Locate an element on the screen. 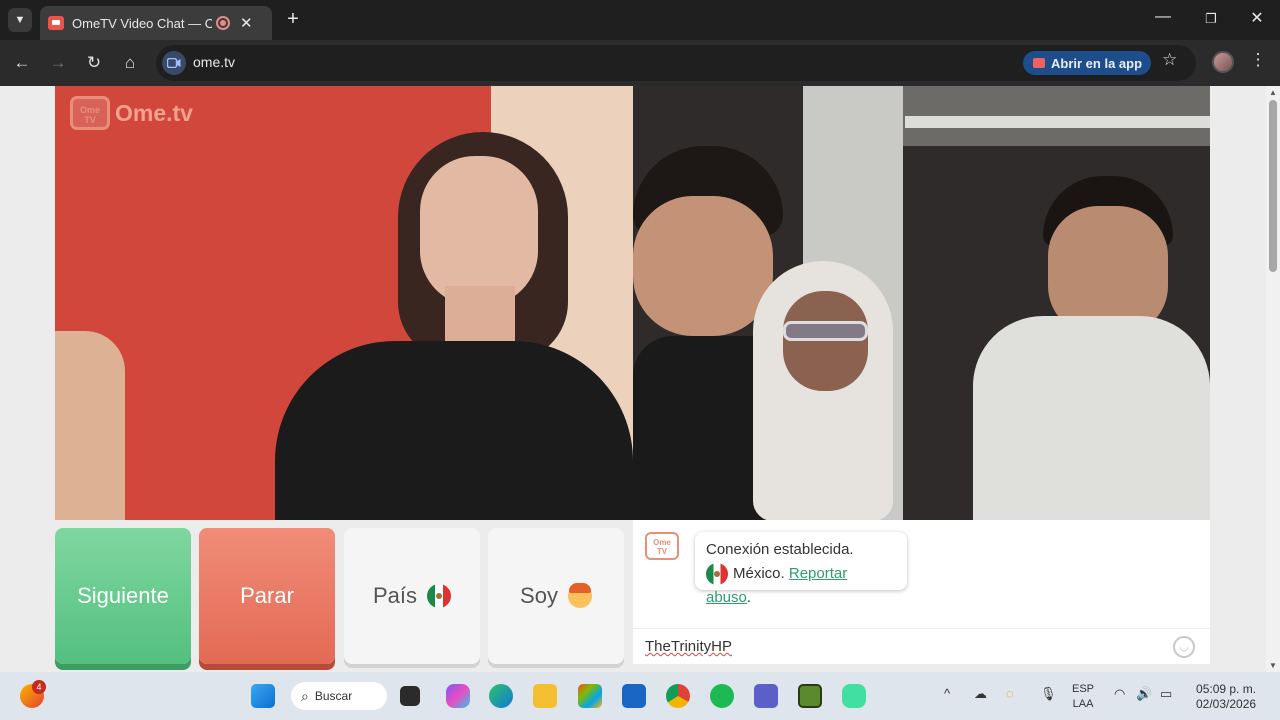 The image size is (1280, 720). reload-button: ↻ is located at coordinates (94, 63).